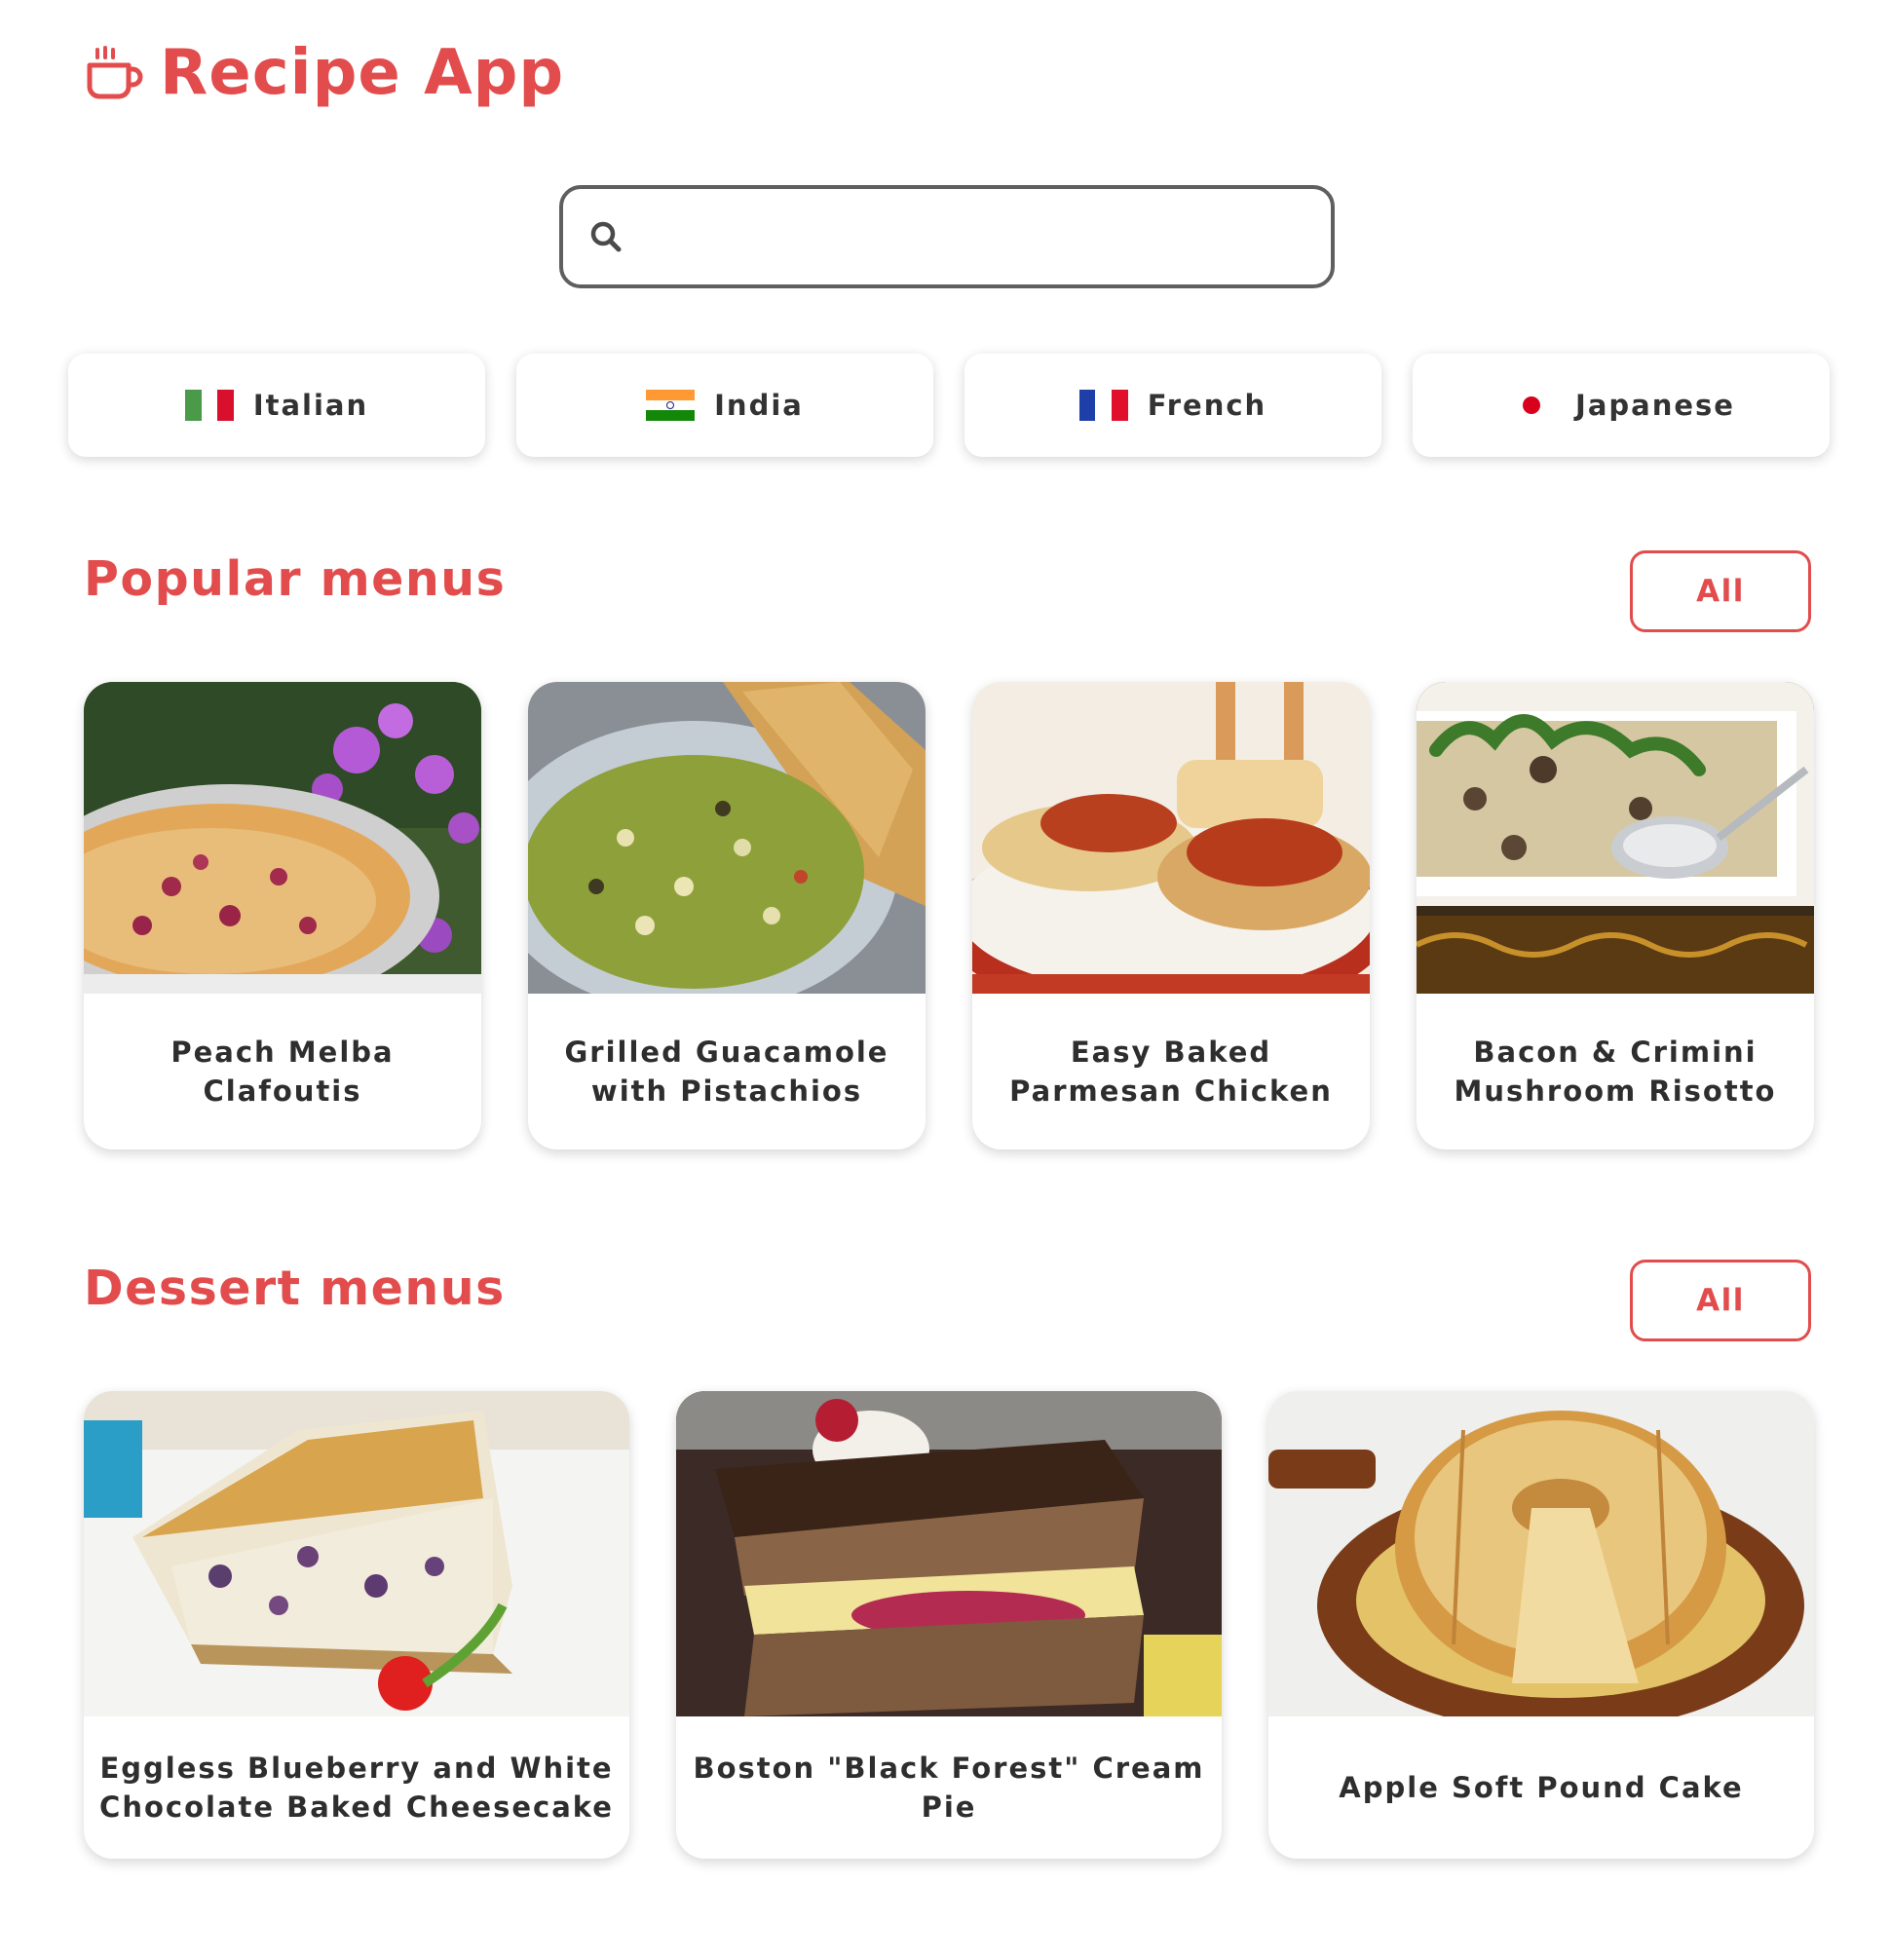 The height and width of the screenshot is (1960, 1890). Describe the element at coordinates (606, 237) in the screenshot. I see `search-icon` at that location.